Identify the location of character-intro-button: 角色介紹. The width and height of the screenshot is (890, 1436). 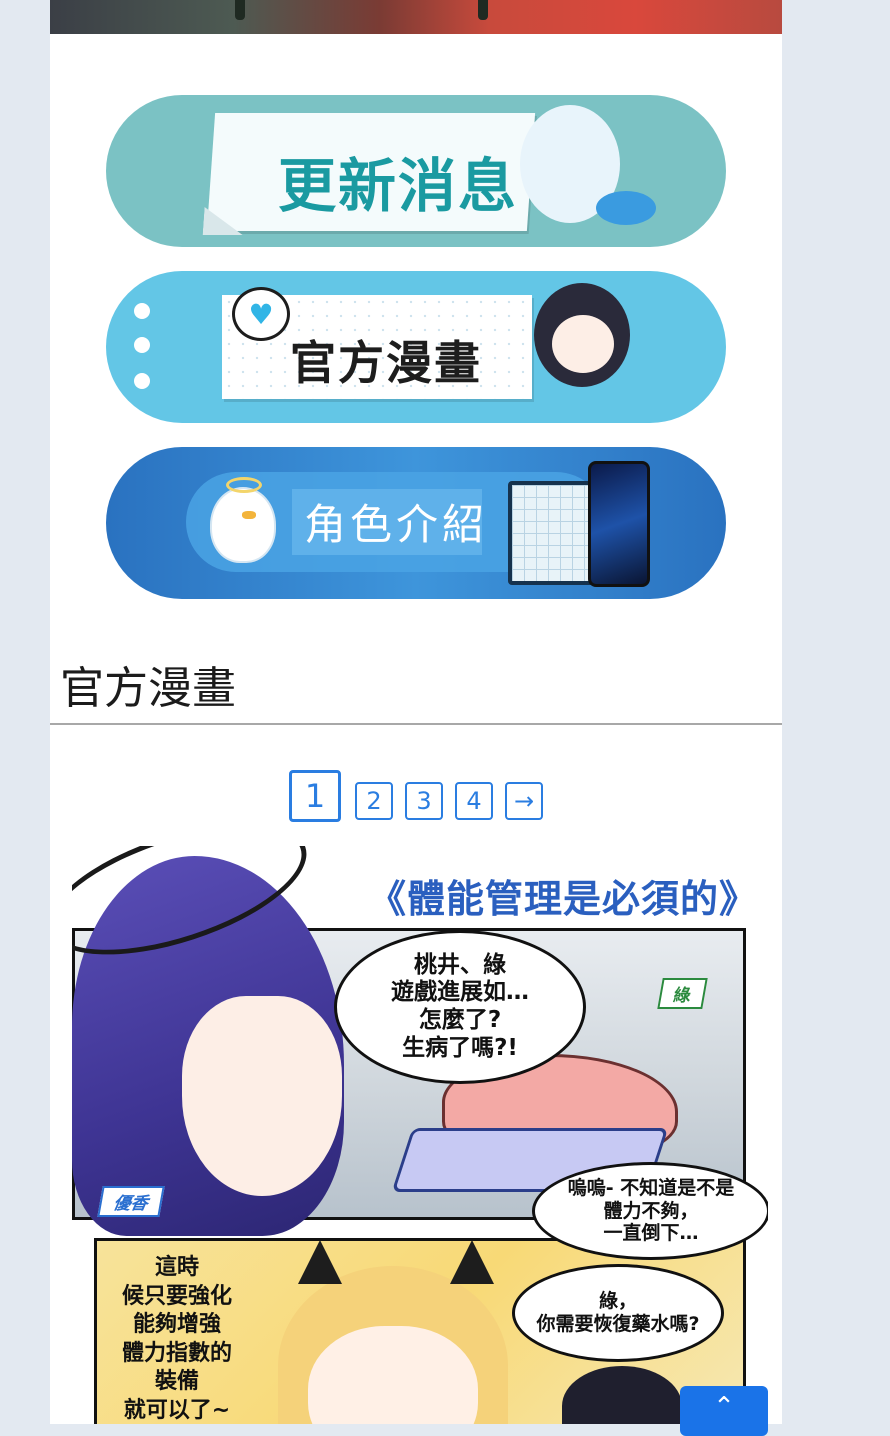
(416, 523).